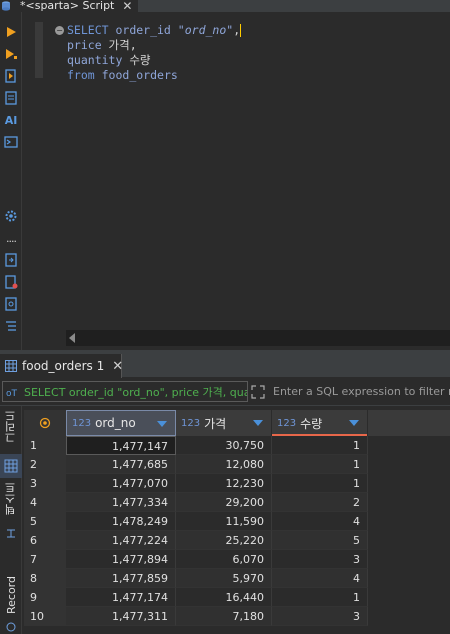 The width and height of the screenshot is (450, 634). I want to click on expand-filter-icon, so click(258, 392).